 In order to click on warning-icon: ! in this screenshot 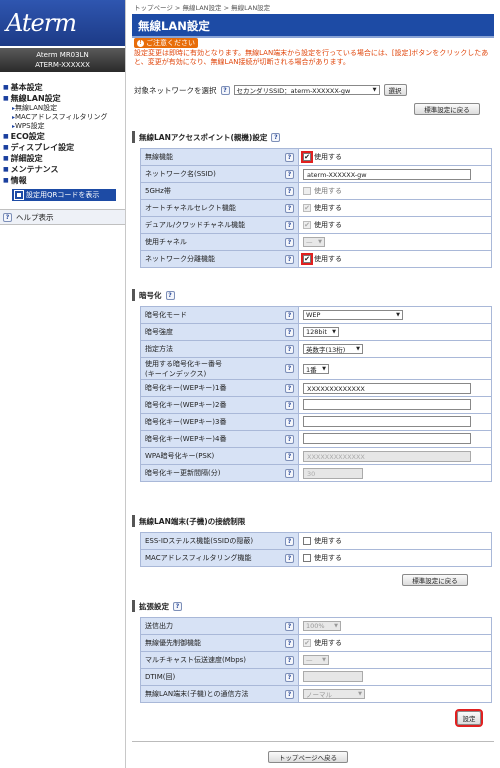, I will do `click(140, 43)`.